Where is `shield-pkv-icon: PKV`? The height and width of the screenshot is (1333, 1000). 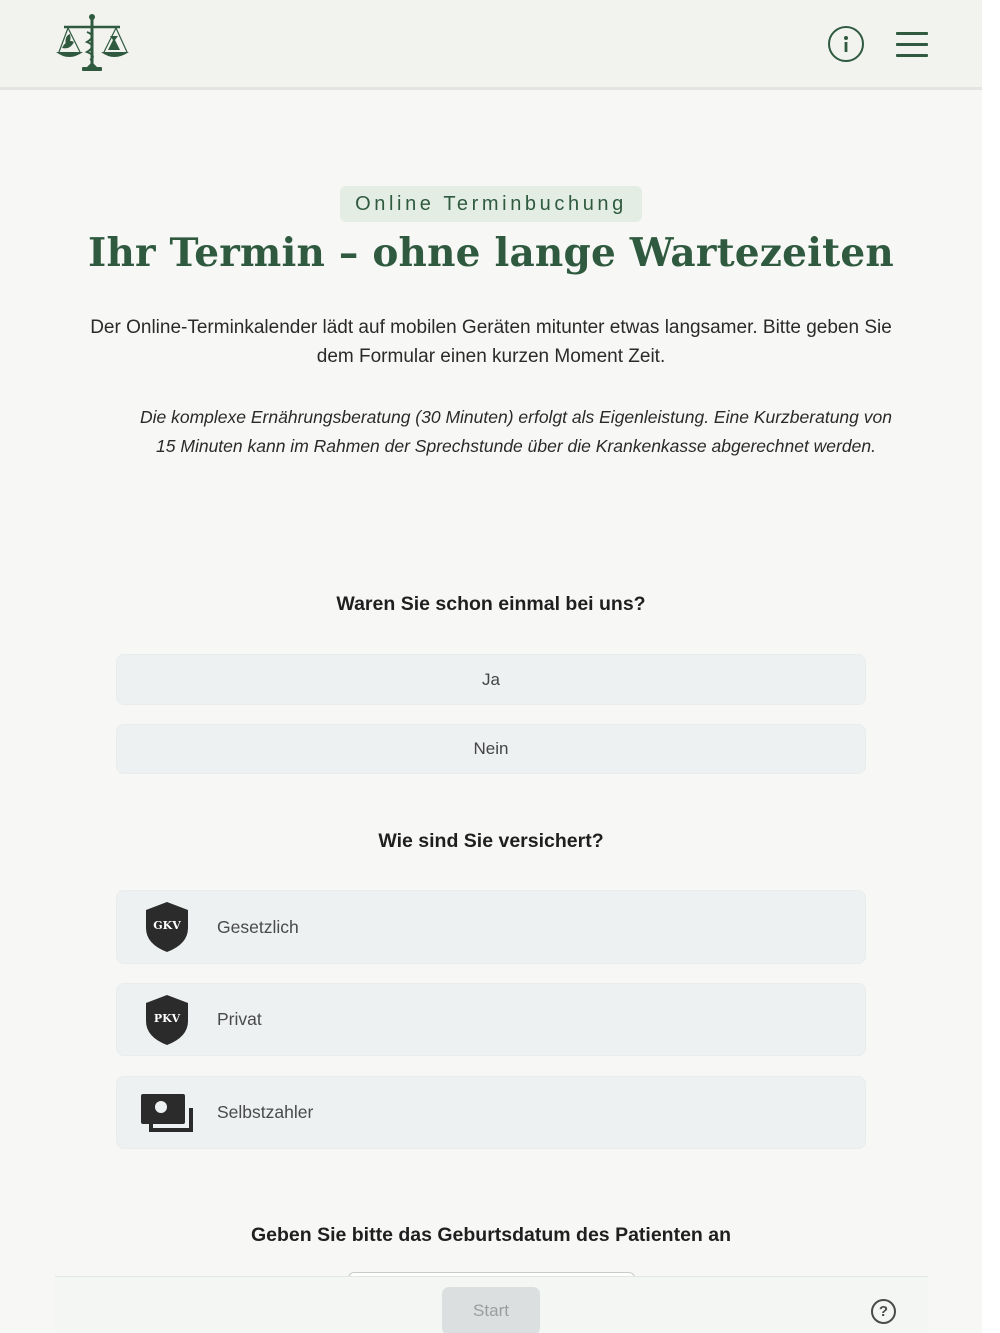
shield-pkv-icon: PKV is located at coordinates (167, 1020).